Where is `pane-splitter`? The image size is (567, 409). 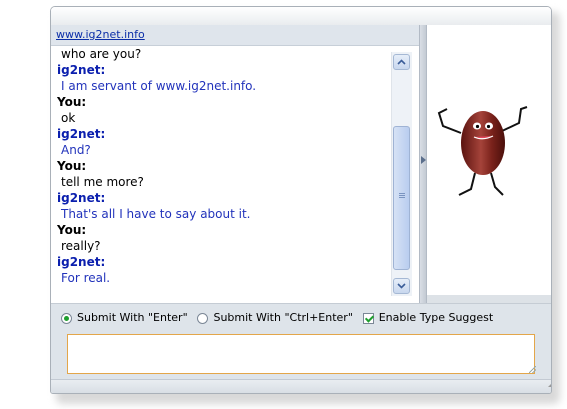 pane-splitter is located at coordinates (423, 164).